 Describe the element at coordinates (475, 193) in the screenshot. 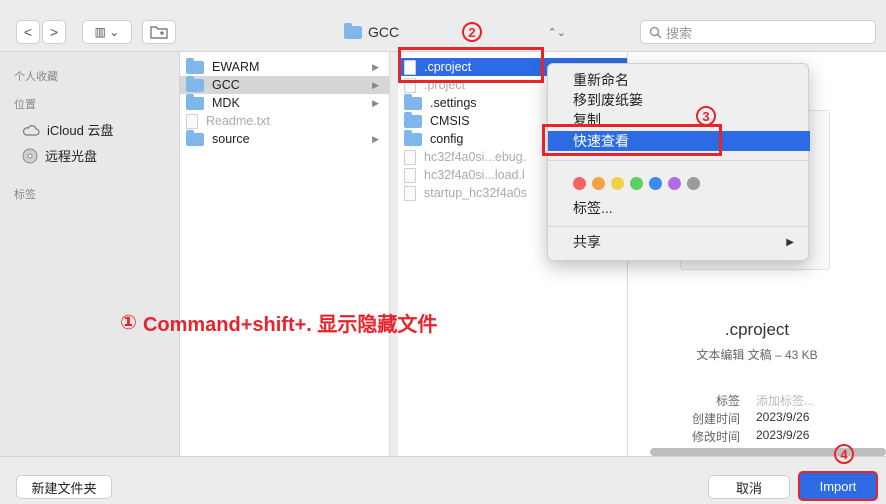

I see `list-item-label: startup_hc32f4a0s` at that location.